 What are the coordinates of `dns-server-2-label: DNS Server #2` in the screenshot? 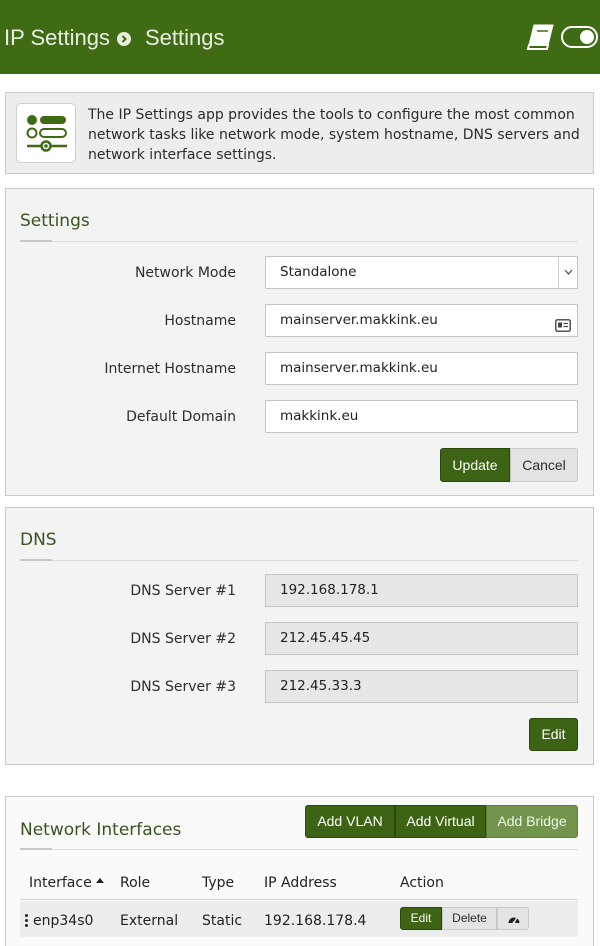 It's located at (183, 639).